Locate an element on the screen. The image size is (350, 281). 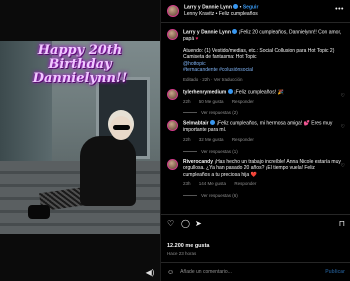
comment-time: 23h is located at coordinates (187, 184).